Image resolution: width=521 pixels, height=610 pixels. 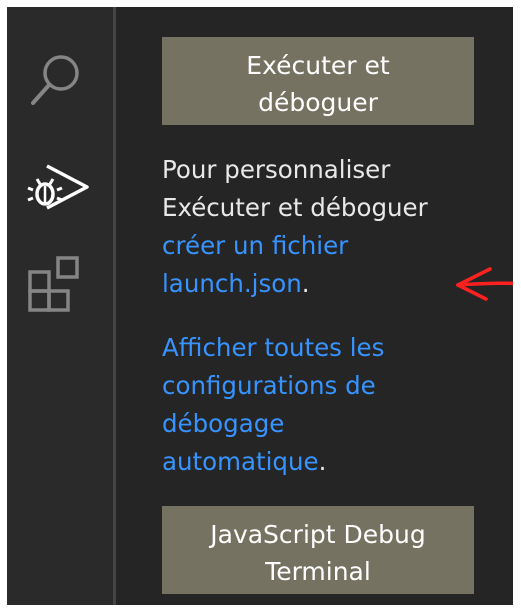 What do you see at coordinates (273, 347) in the screenshot?
I see `show-auto-configs-link: Afficher toutes les` at bounding box center [273, 347].